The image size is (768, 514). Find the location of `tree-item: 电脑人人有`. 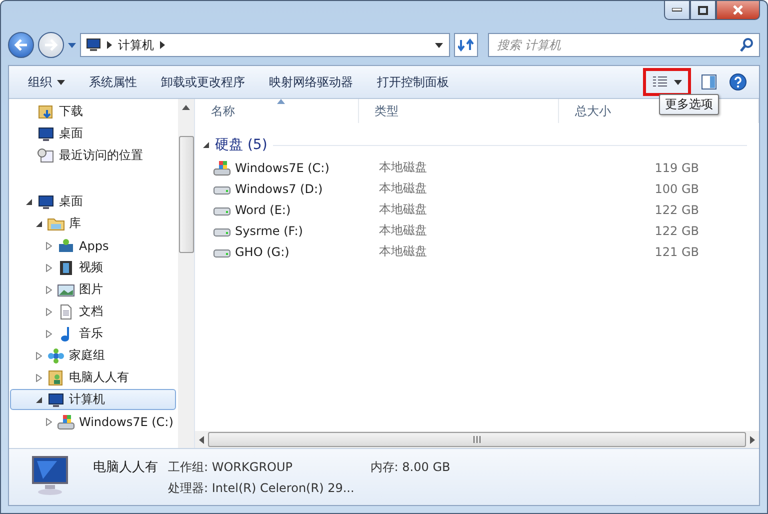

tree-item: 电脑人人有 is located at coordinates (93, 377).